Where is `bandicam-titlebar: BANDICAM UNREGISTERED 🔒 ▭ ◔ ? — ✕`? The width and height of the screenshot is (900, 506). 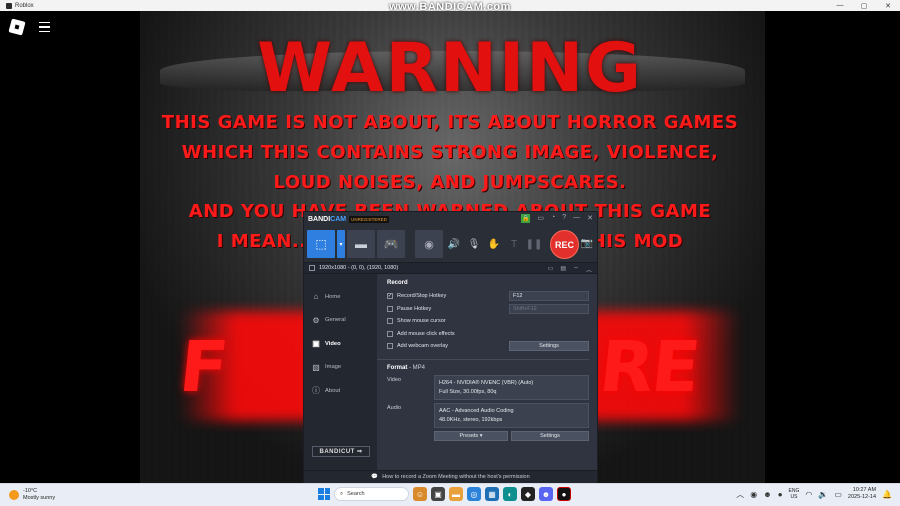 bandicam-titlebar: BANDICAM UNREGISTERED 🔒 ▭ ◔ ? — ✕ is located at coordinates (450, 219).